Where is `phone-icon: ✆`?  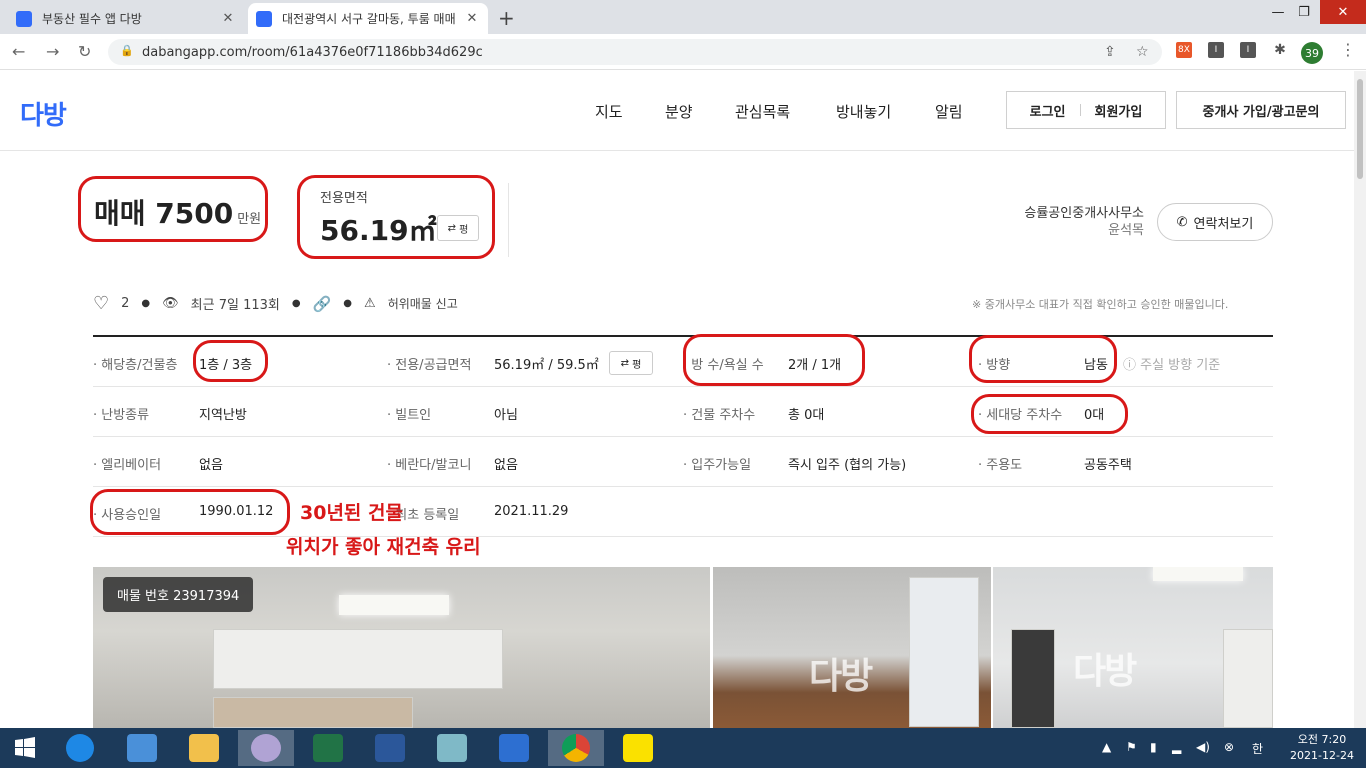 phone-icon: ✆ is located at coordinates (1182, 222).